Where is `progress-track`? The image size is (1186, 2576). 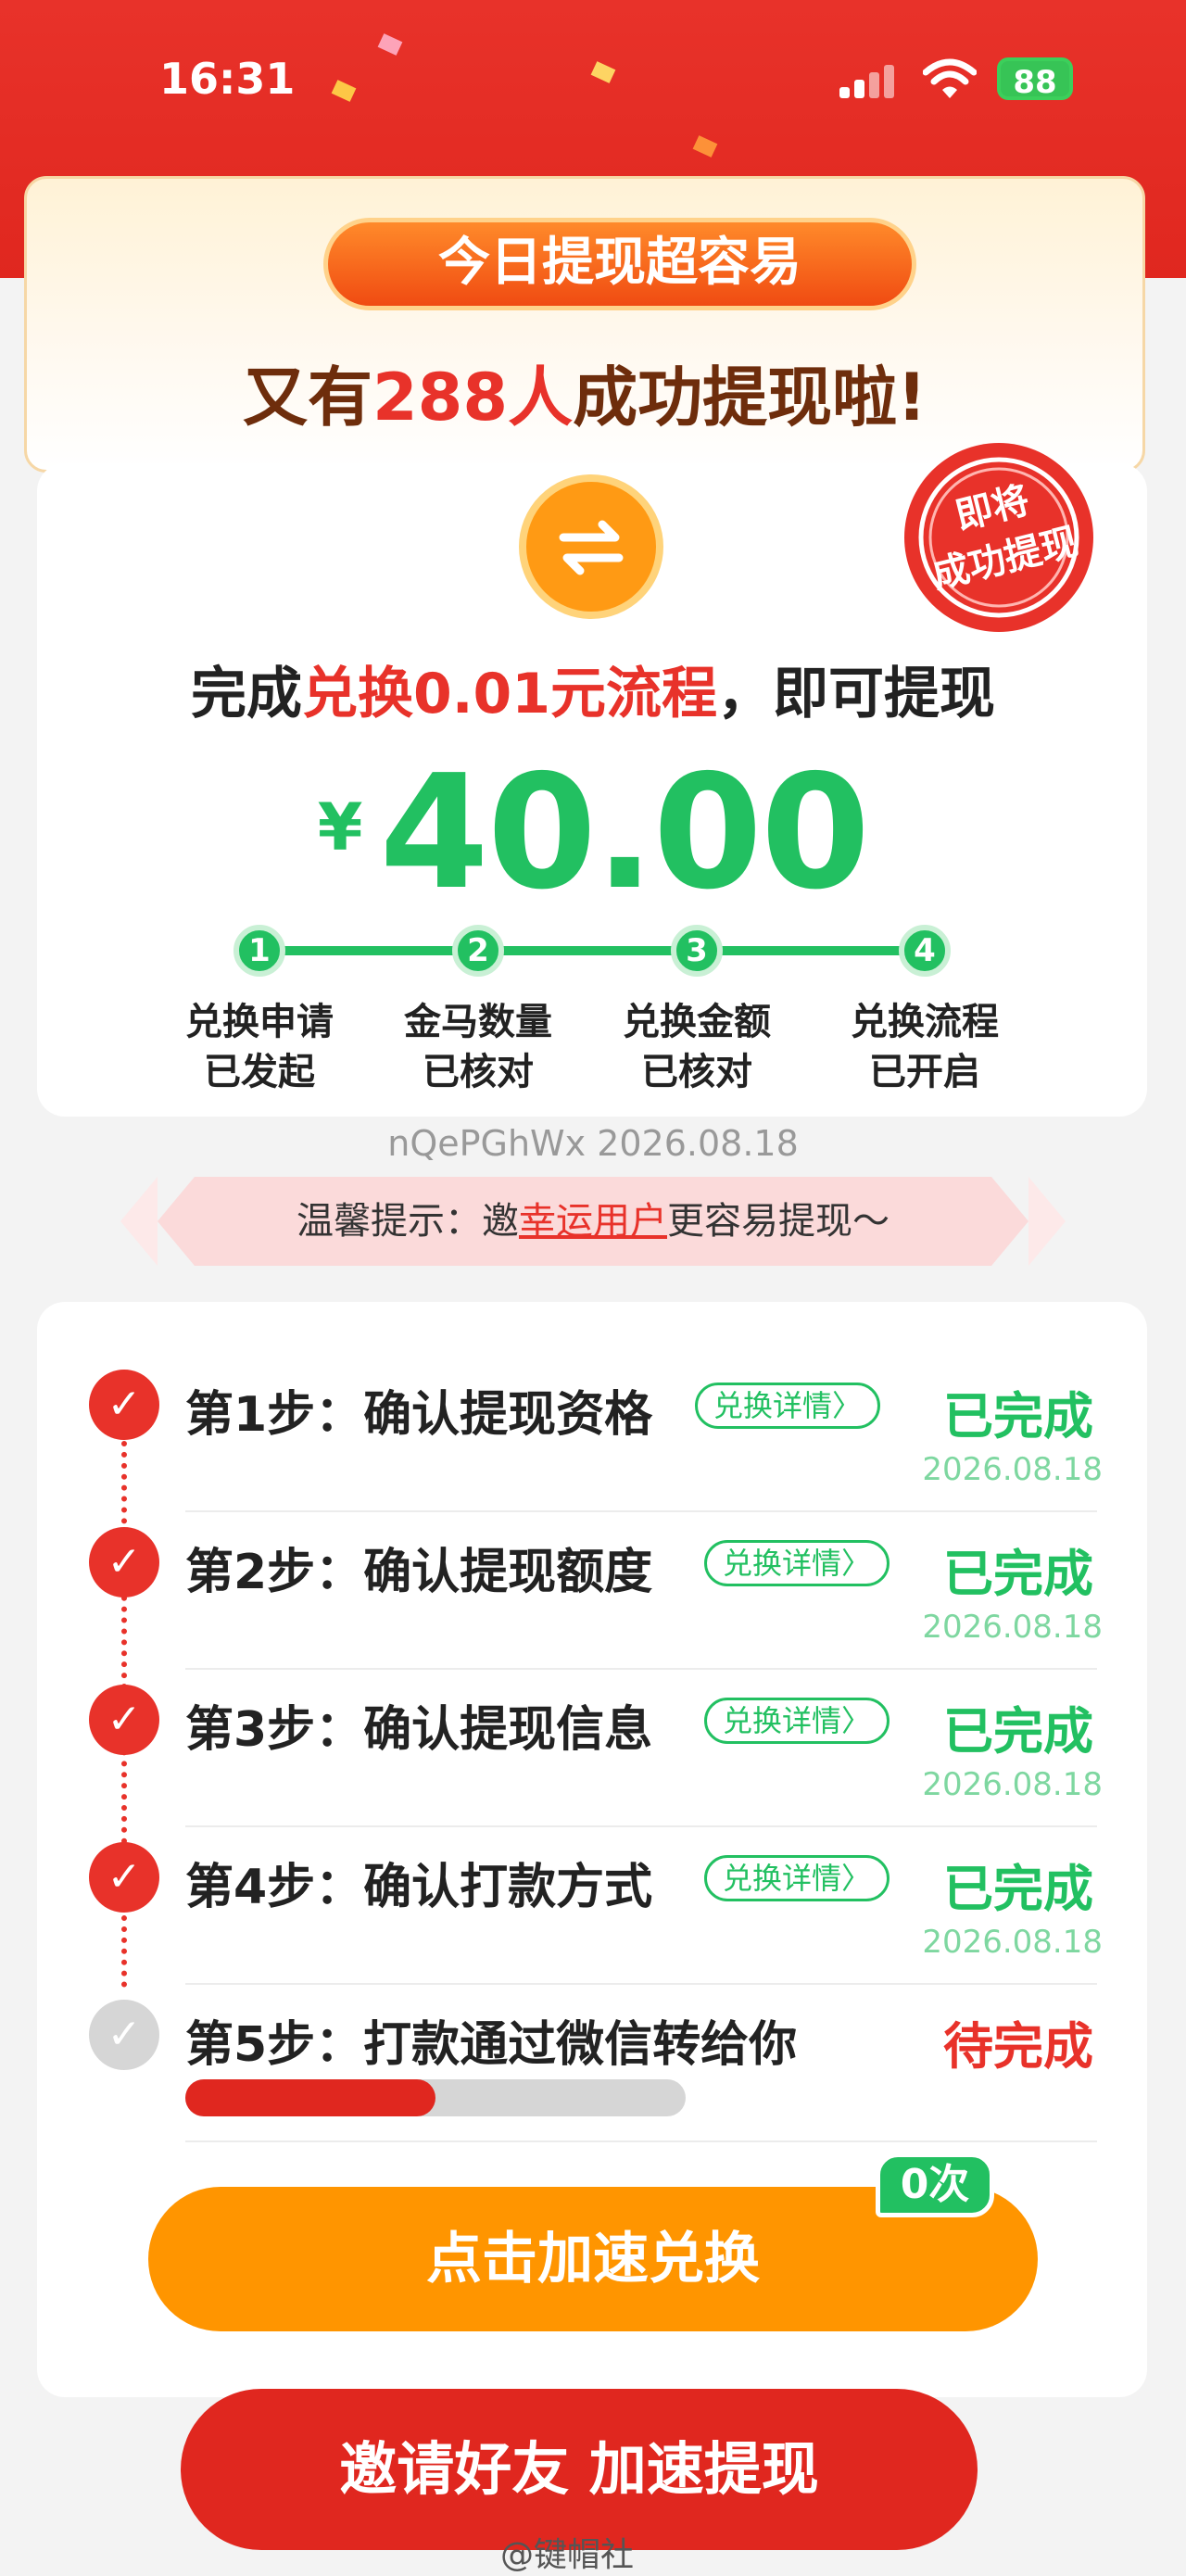 progress-track is located at coordinates (593, 951).